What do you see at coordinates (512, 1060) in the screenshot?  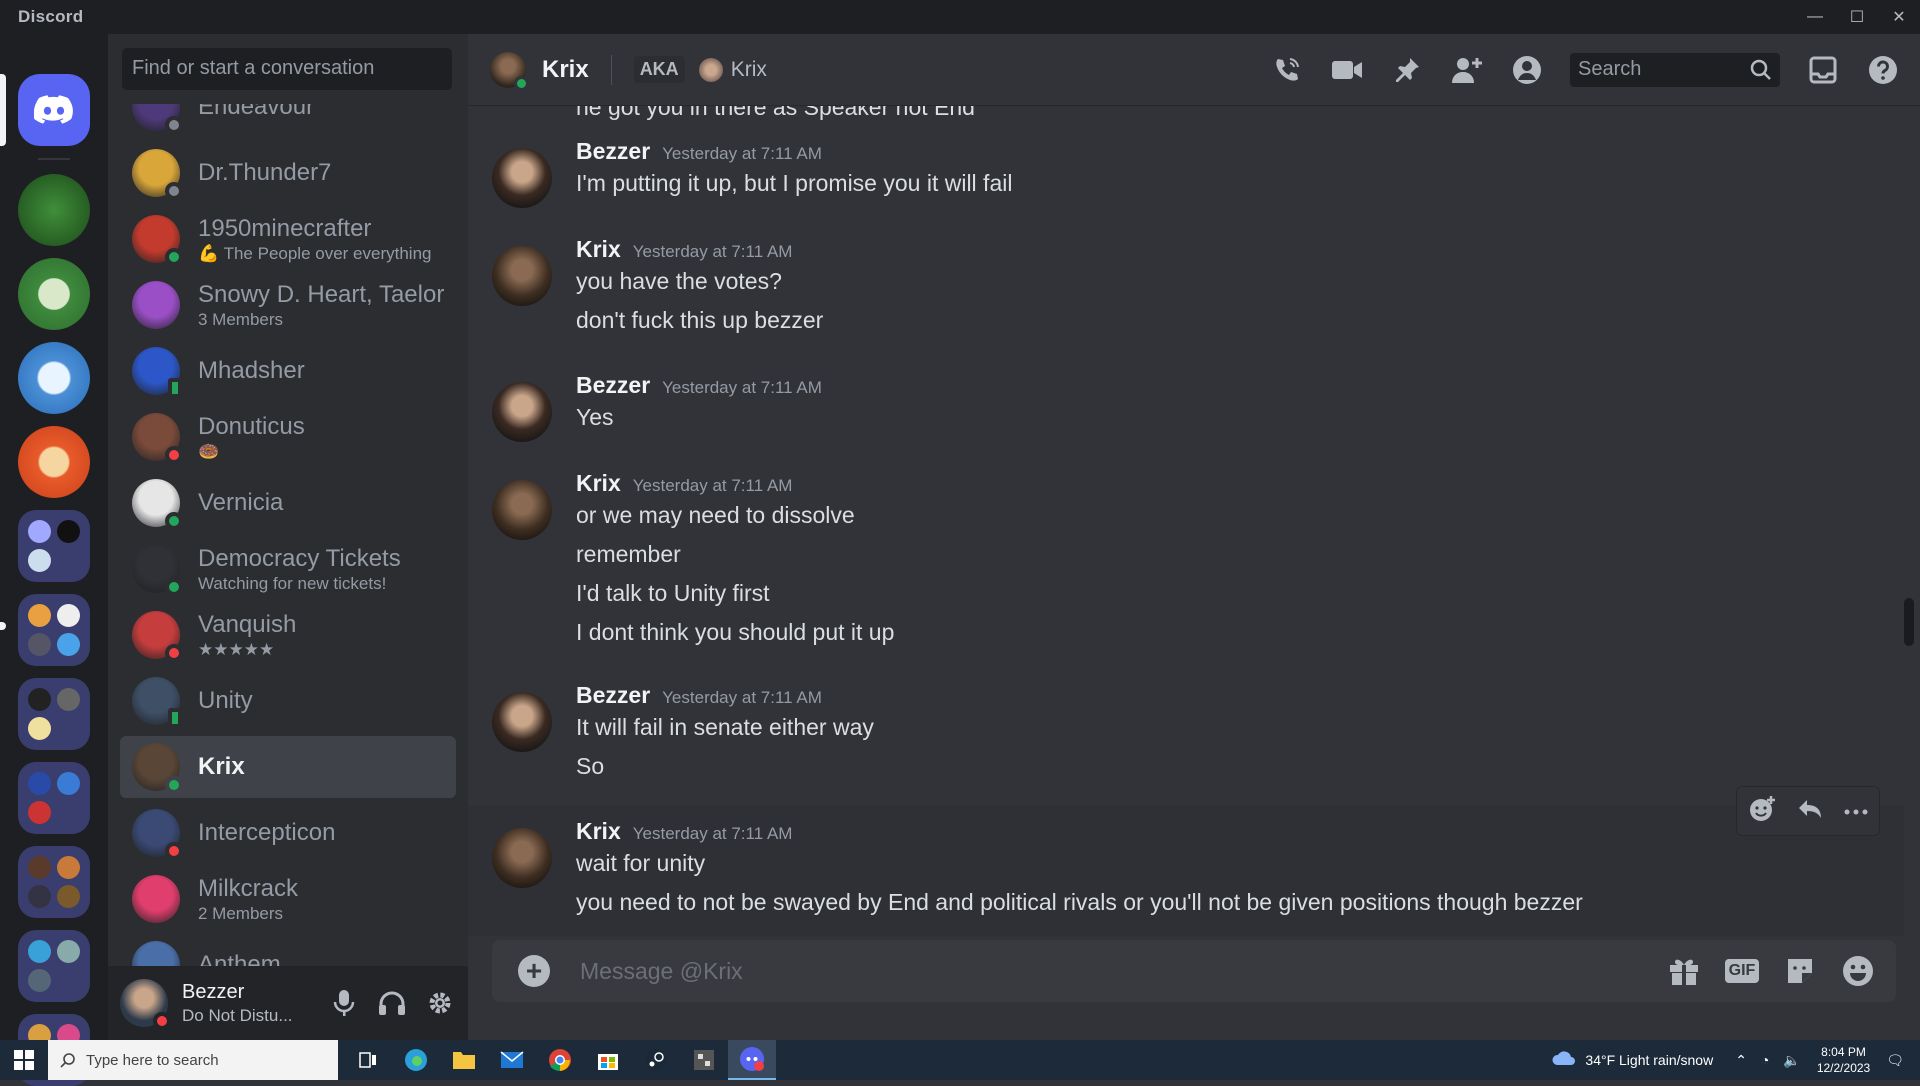 I see `mail-icon` at bounding box center [512, 1060].